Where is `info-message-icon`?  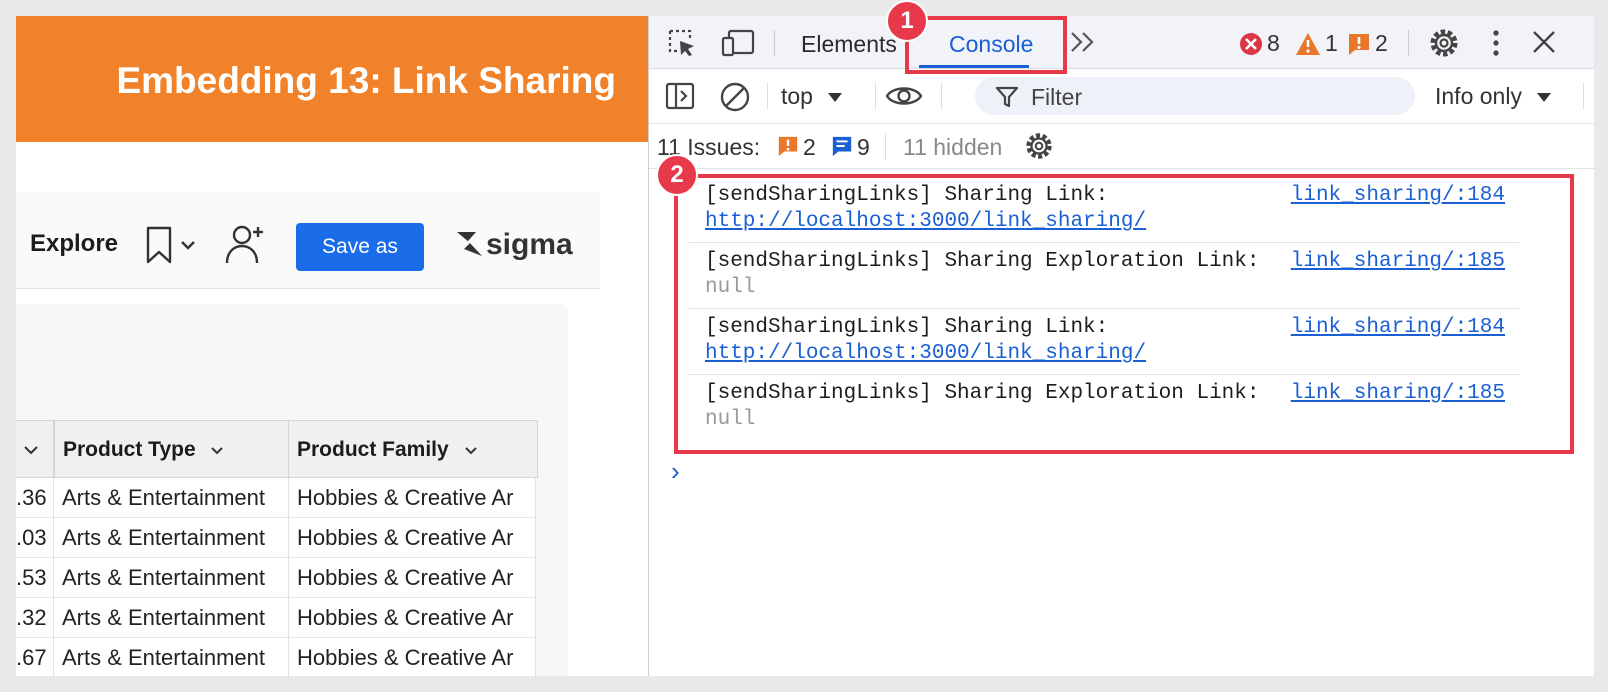
info-message-icon is located at coordinates (842, 146).